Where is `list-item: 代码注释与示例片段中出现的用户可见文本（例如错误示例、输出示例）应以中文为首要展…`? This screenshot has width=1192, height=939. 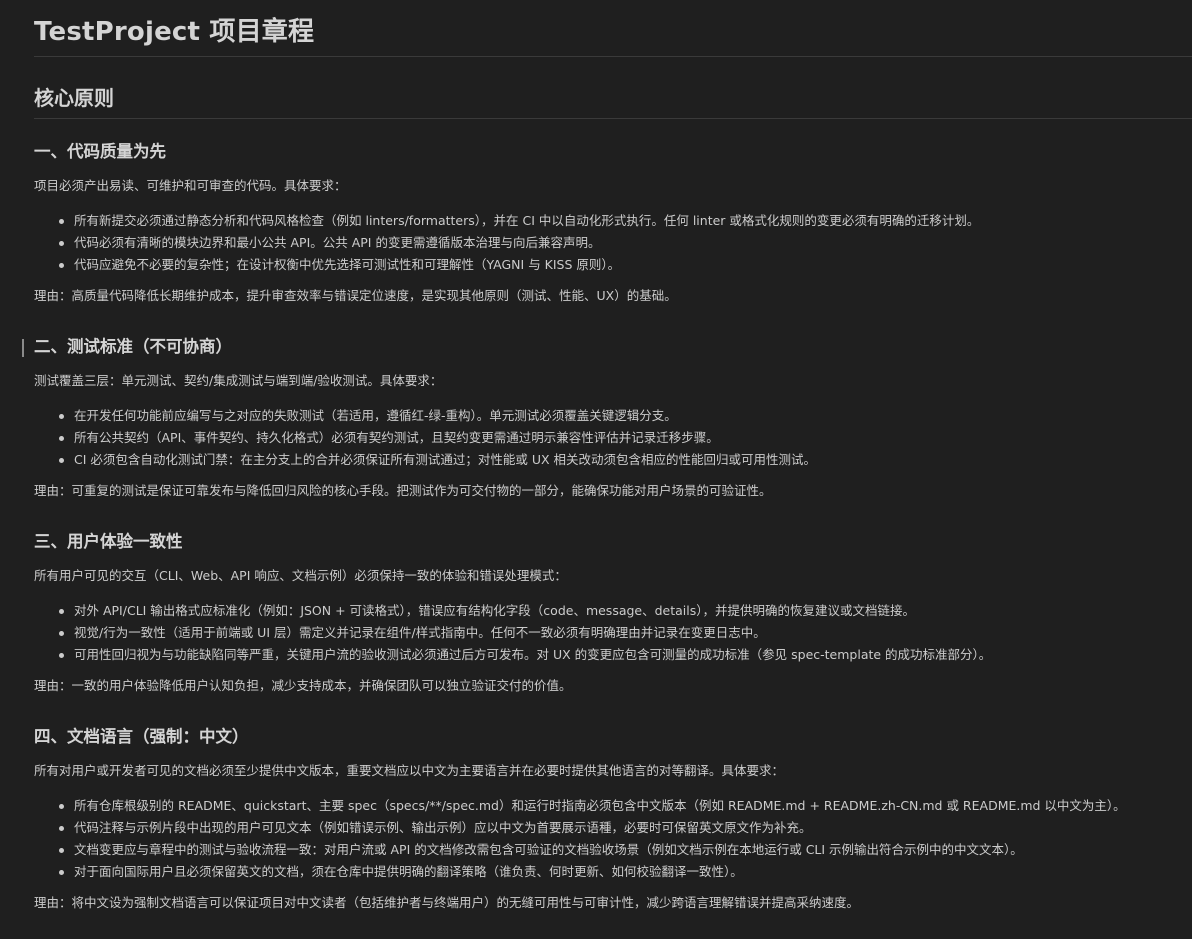
list-item: 代码注释与示例片段中出现的用户可见文本（例如错误示例、输出示例）应以中文为首要展… is located at coordinates (625, 828).